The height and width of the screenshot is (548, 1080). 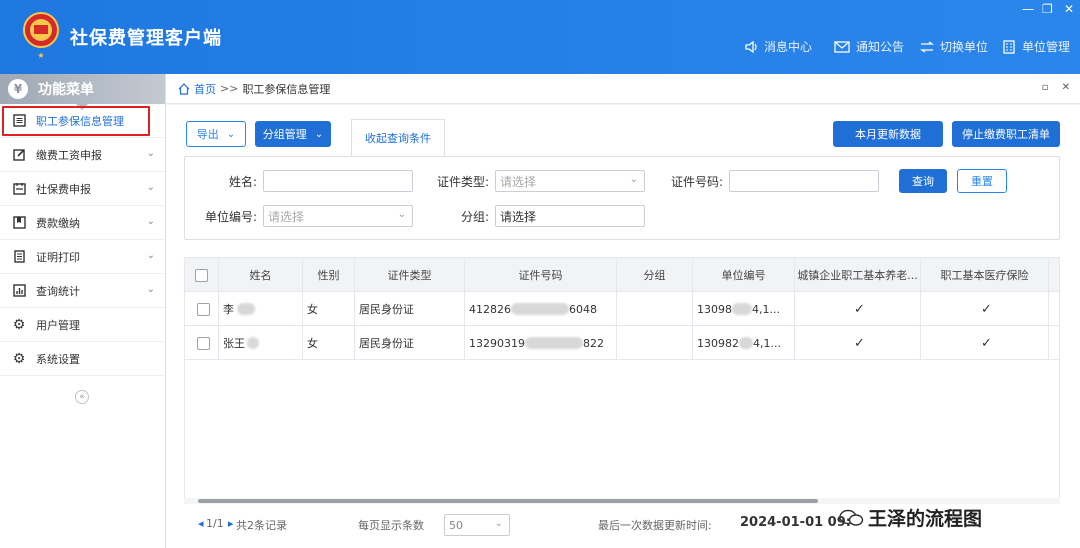 I want to click on id-prefix: 412826, so click(x=490, y=309).